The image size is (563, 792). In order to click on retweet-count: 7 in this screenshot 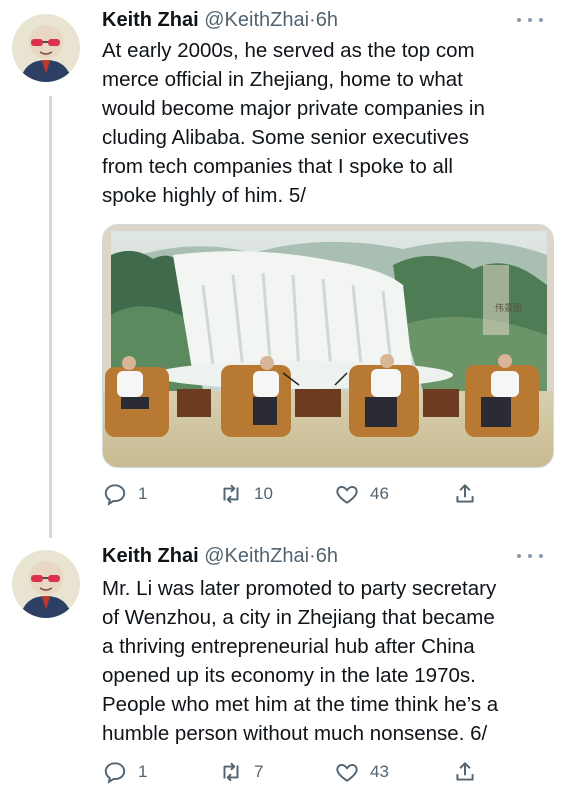, I will do `click(259, 771)`.